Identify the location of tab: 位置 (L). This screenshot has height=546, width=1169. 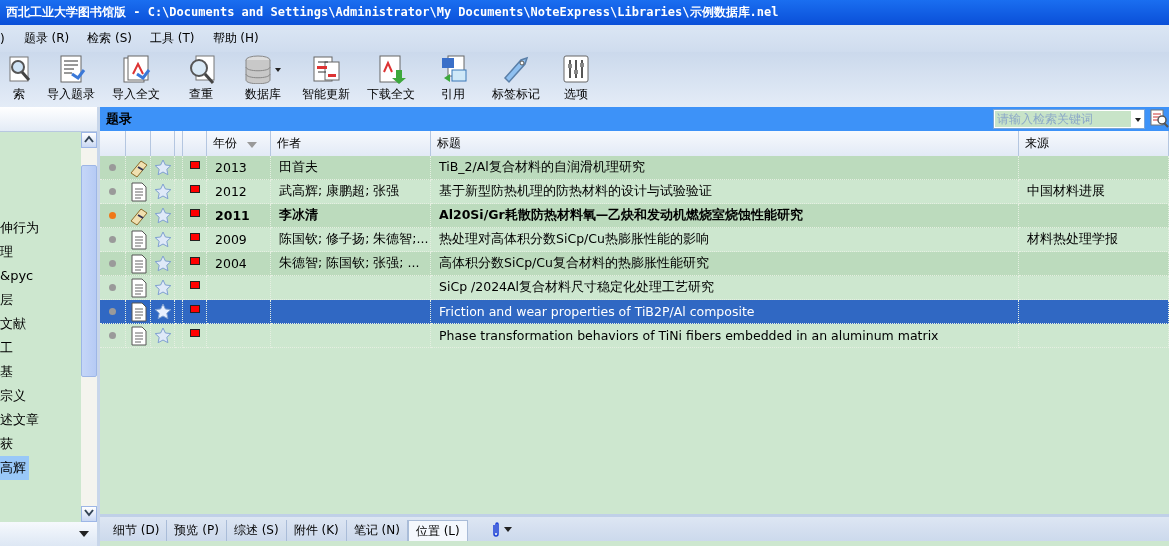
(437, 530).